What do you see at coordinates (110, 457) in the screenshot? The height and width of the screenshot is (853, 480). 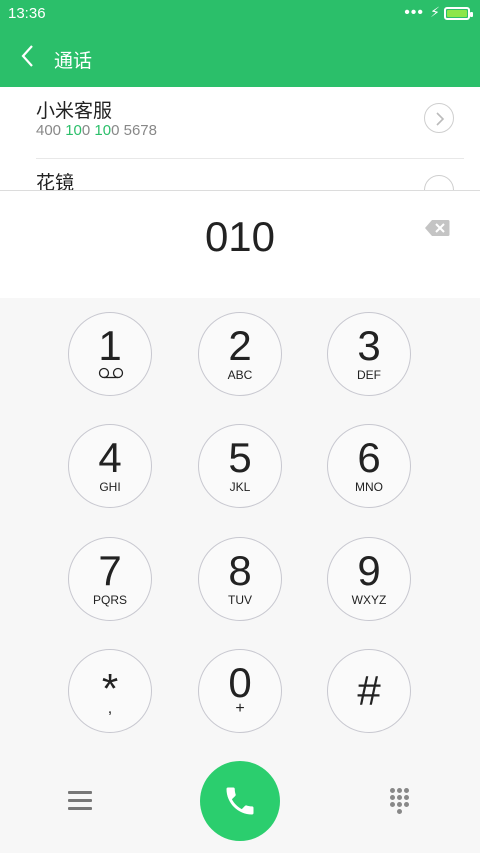 I see `key-digit: 4` at bounding box center [110, 457].